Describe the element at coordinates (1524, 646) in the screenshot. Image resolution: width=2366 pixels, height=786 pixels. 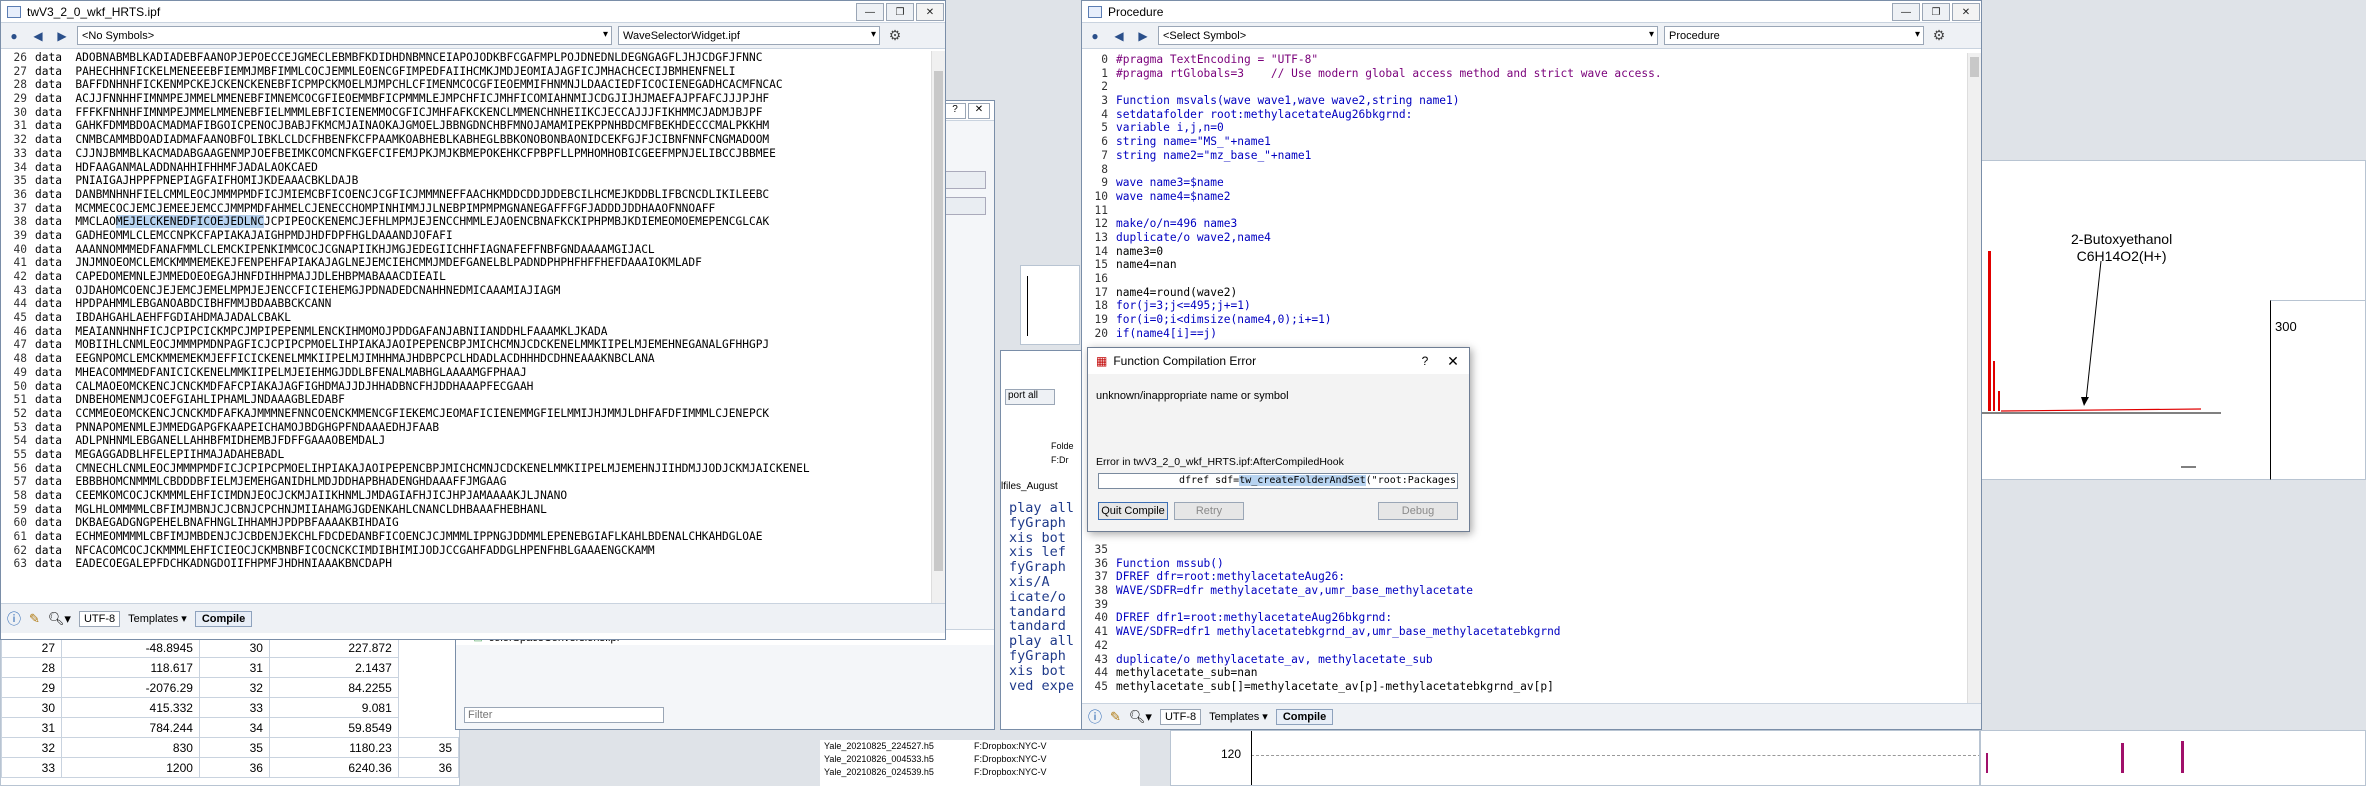
I see `code-line: 42` at that location.